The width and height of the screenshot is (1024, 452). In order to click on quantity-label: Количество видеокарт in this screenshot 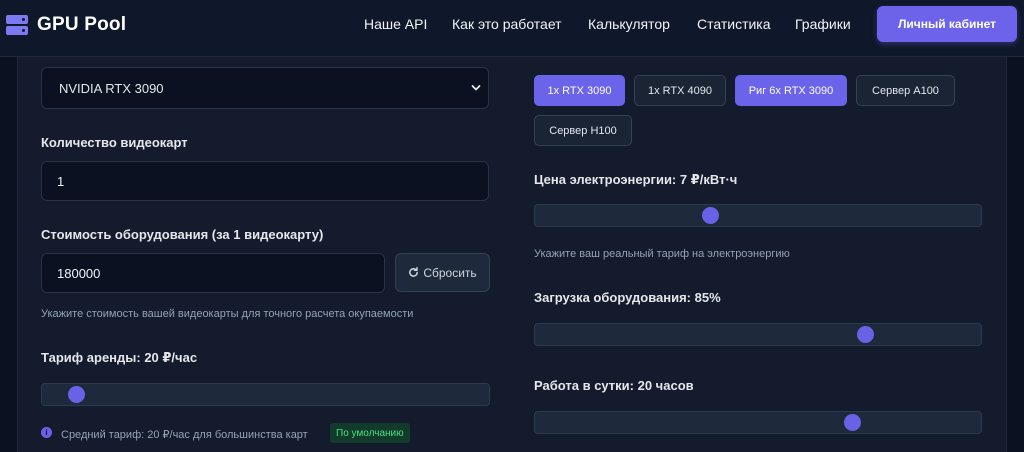, I will do `click(114, 142)`.